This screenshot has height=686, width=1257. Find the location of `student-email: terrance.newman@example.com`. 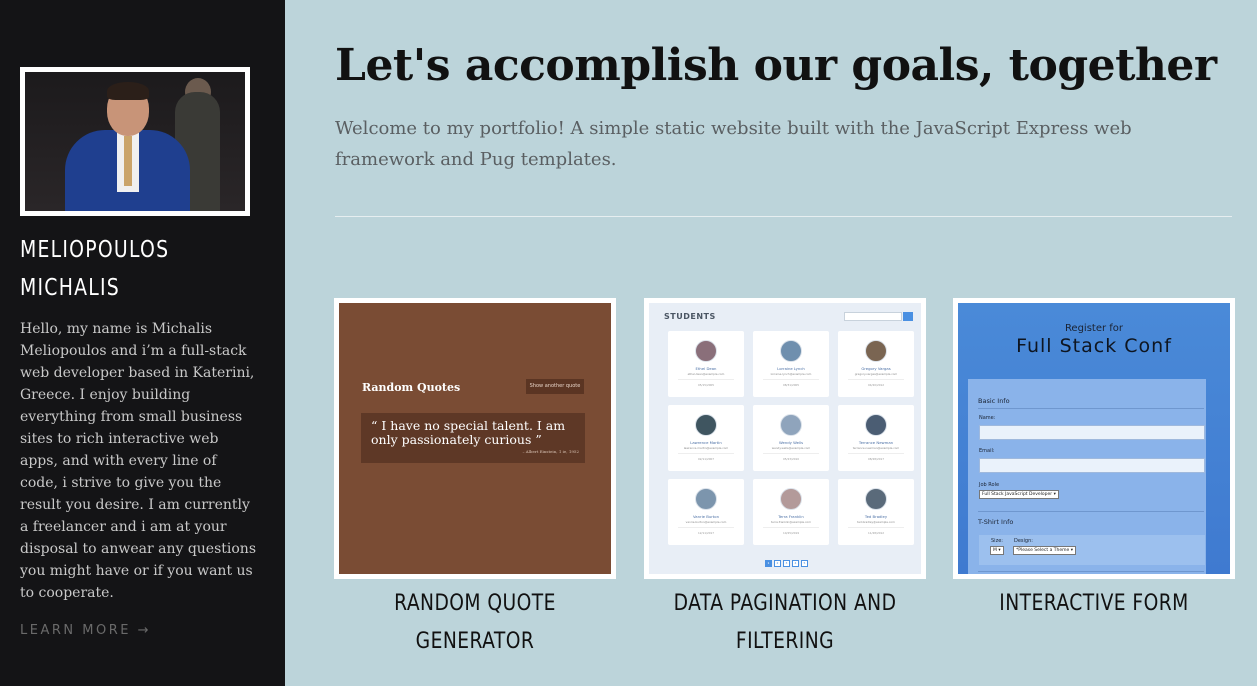

student-email: terrance.newman@example.com is located at coordinates (876, 448).